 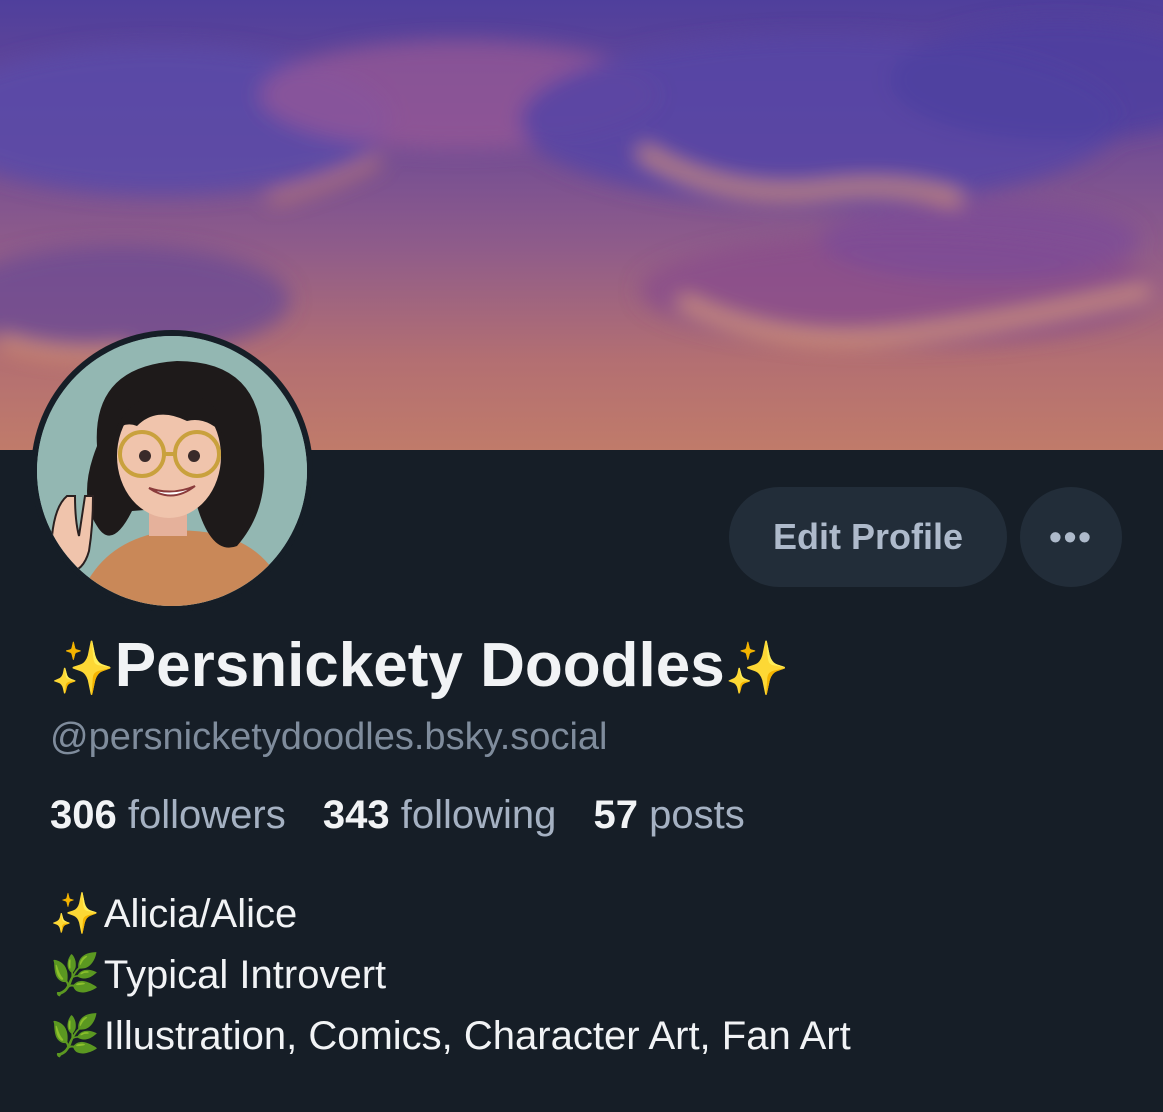 What do you see at coordinates (868, 537) in the screenshot?
I see `edit-profile-button: Edit Profile` at bounding box center [868, 537].